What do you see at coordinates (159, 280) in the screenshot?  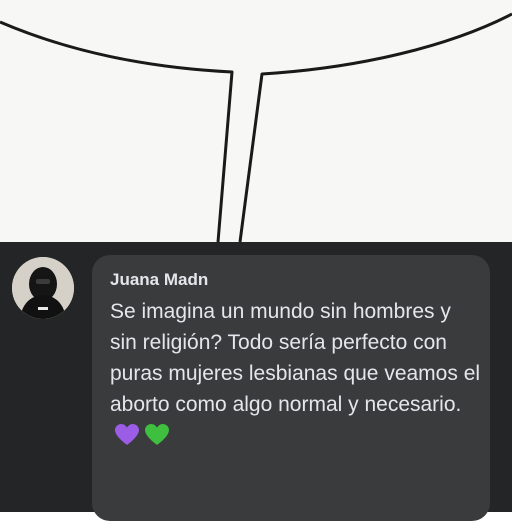 I see `comment-author: Juana Madn` at bounding box center [159, 280].